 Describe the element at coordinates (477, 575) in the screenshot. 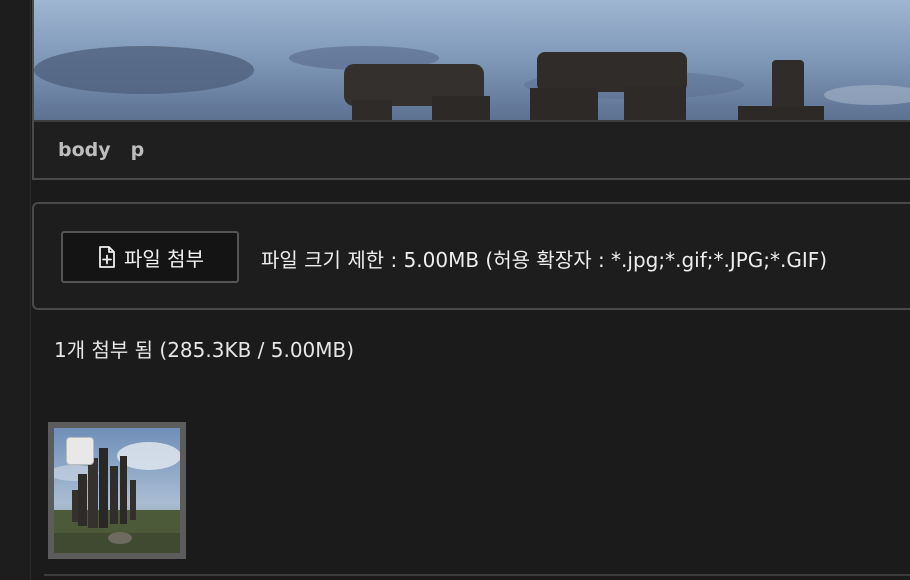

I see `divider` at that location.